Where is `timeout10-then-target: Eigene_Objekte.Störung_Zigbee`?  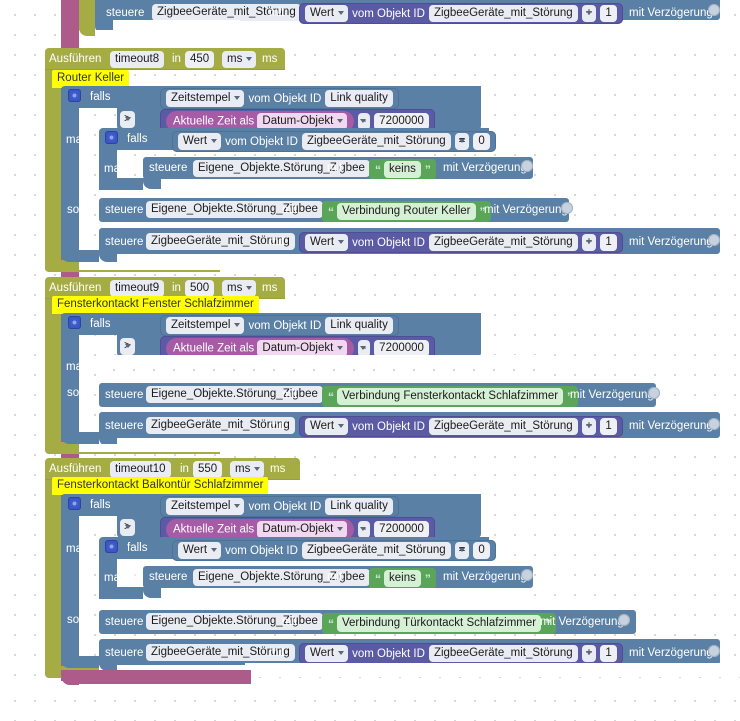 timeout10-then-target: Eigene_Objekte.Störung_Zigbee is located at coordinates (281, 578).